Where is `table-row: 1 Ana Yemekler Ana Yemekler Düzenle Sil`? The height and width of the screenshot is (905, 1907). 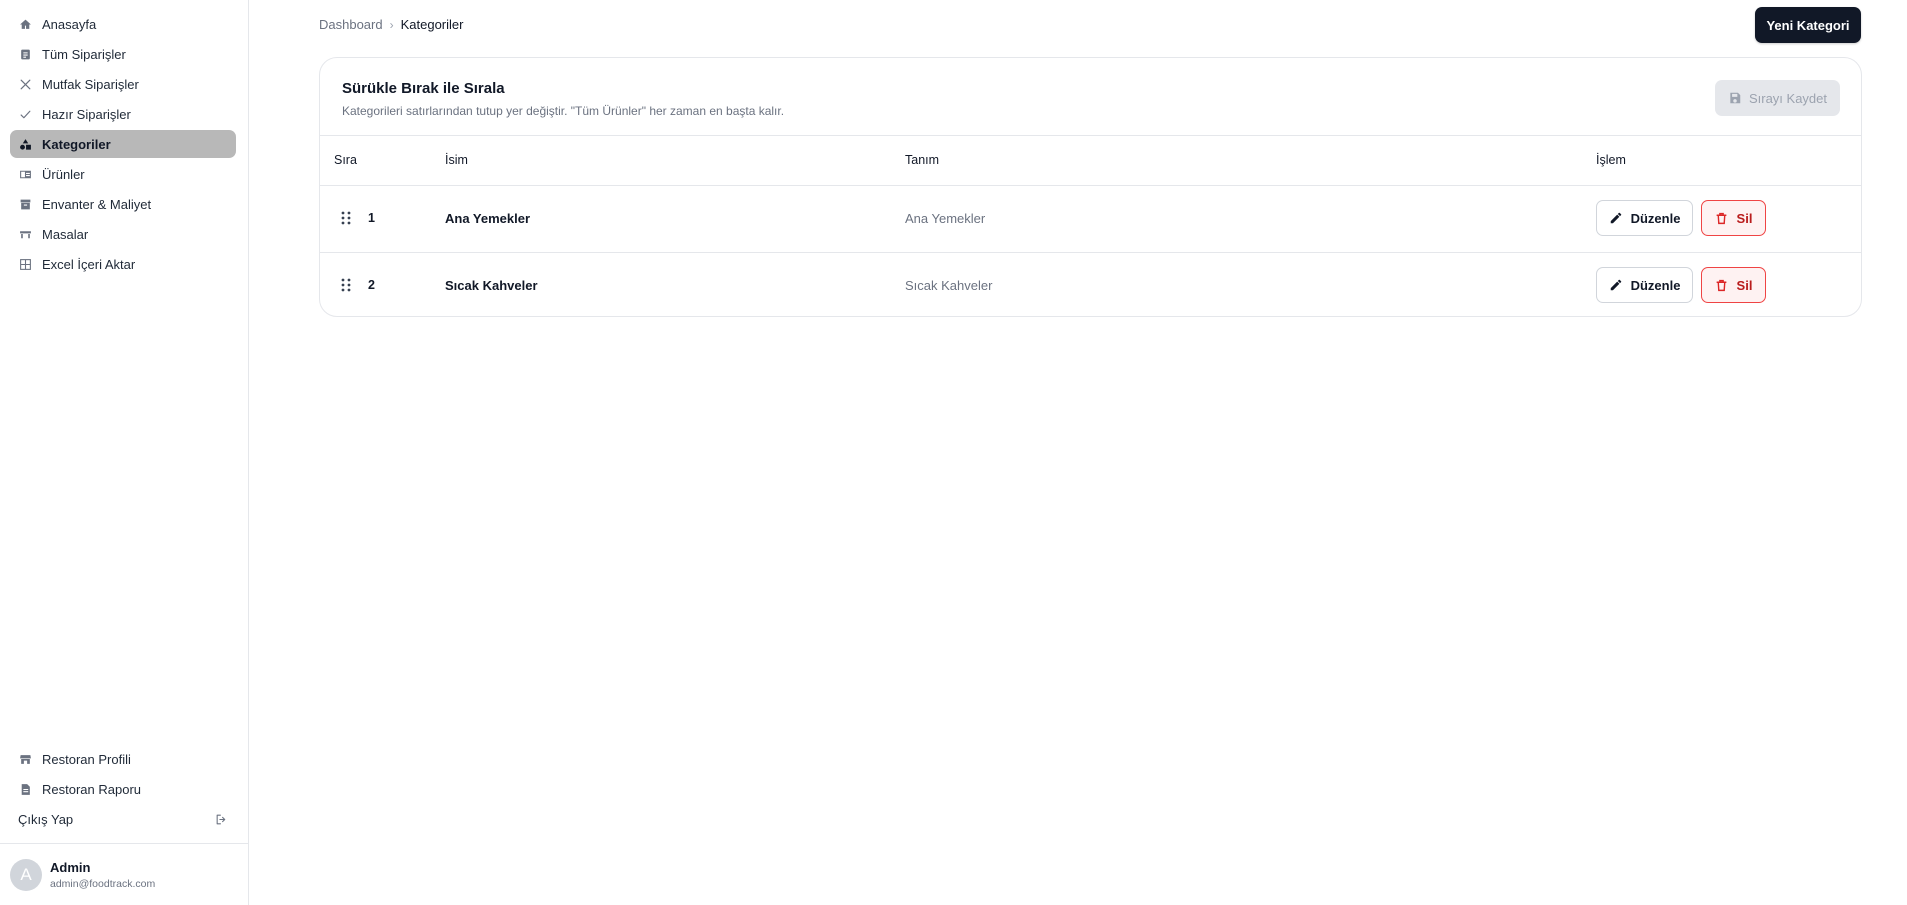 table-row: 1 Ana Yemekler Ana Yemekler Düzenle Sil is located at coordinates (1090, 219).